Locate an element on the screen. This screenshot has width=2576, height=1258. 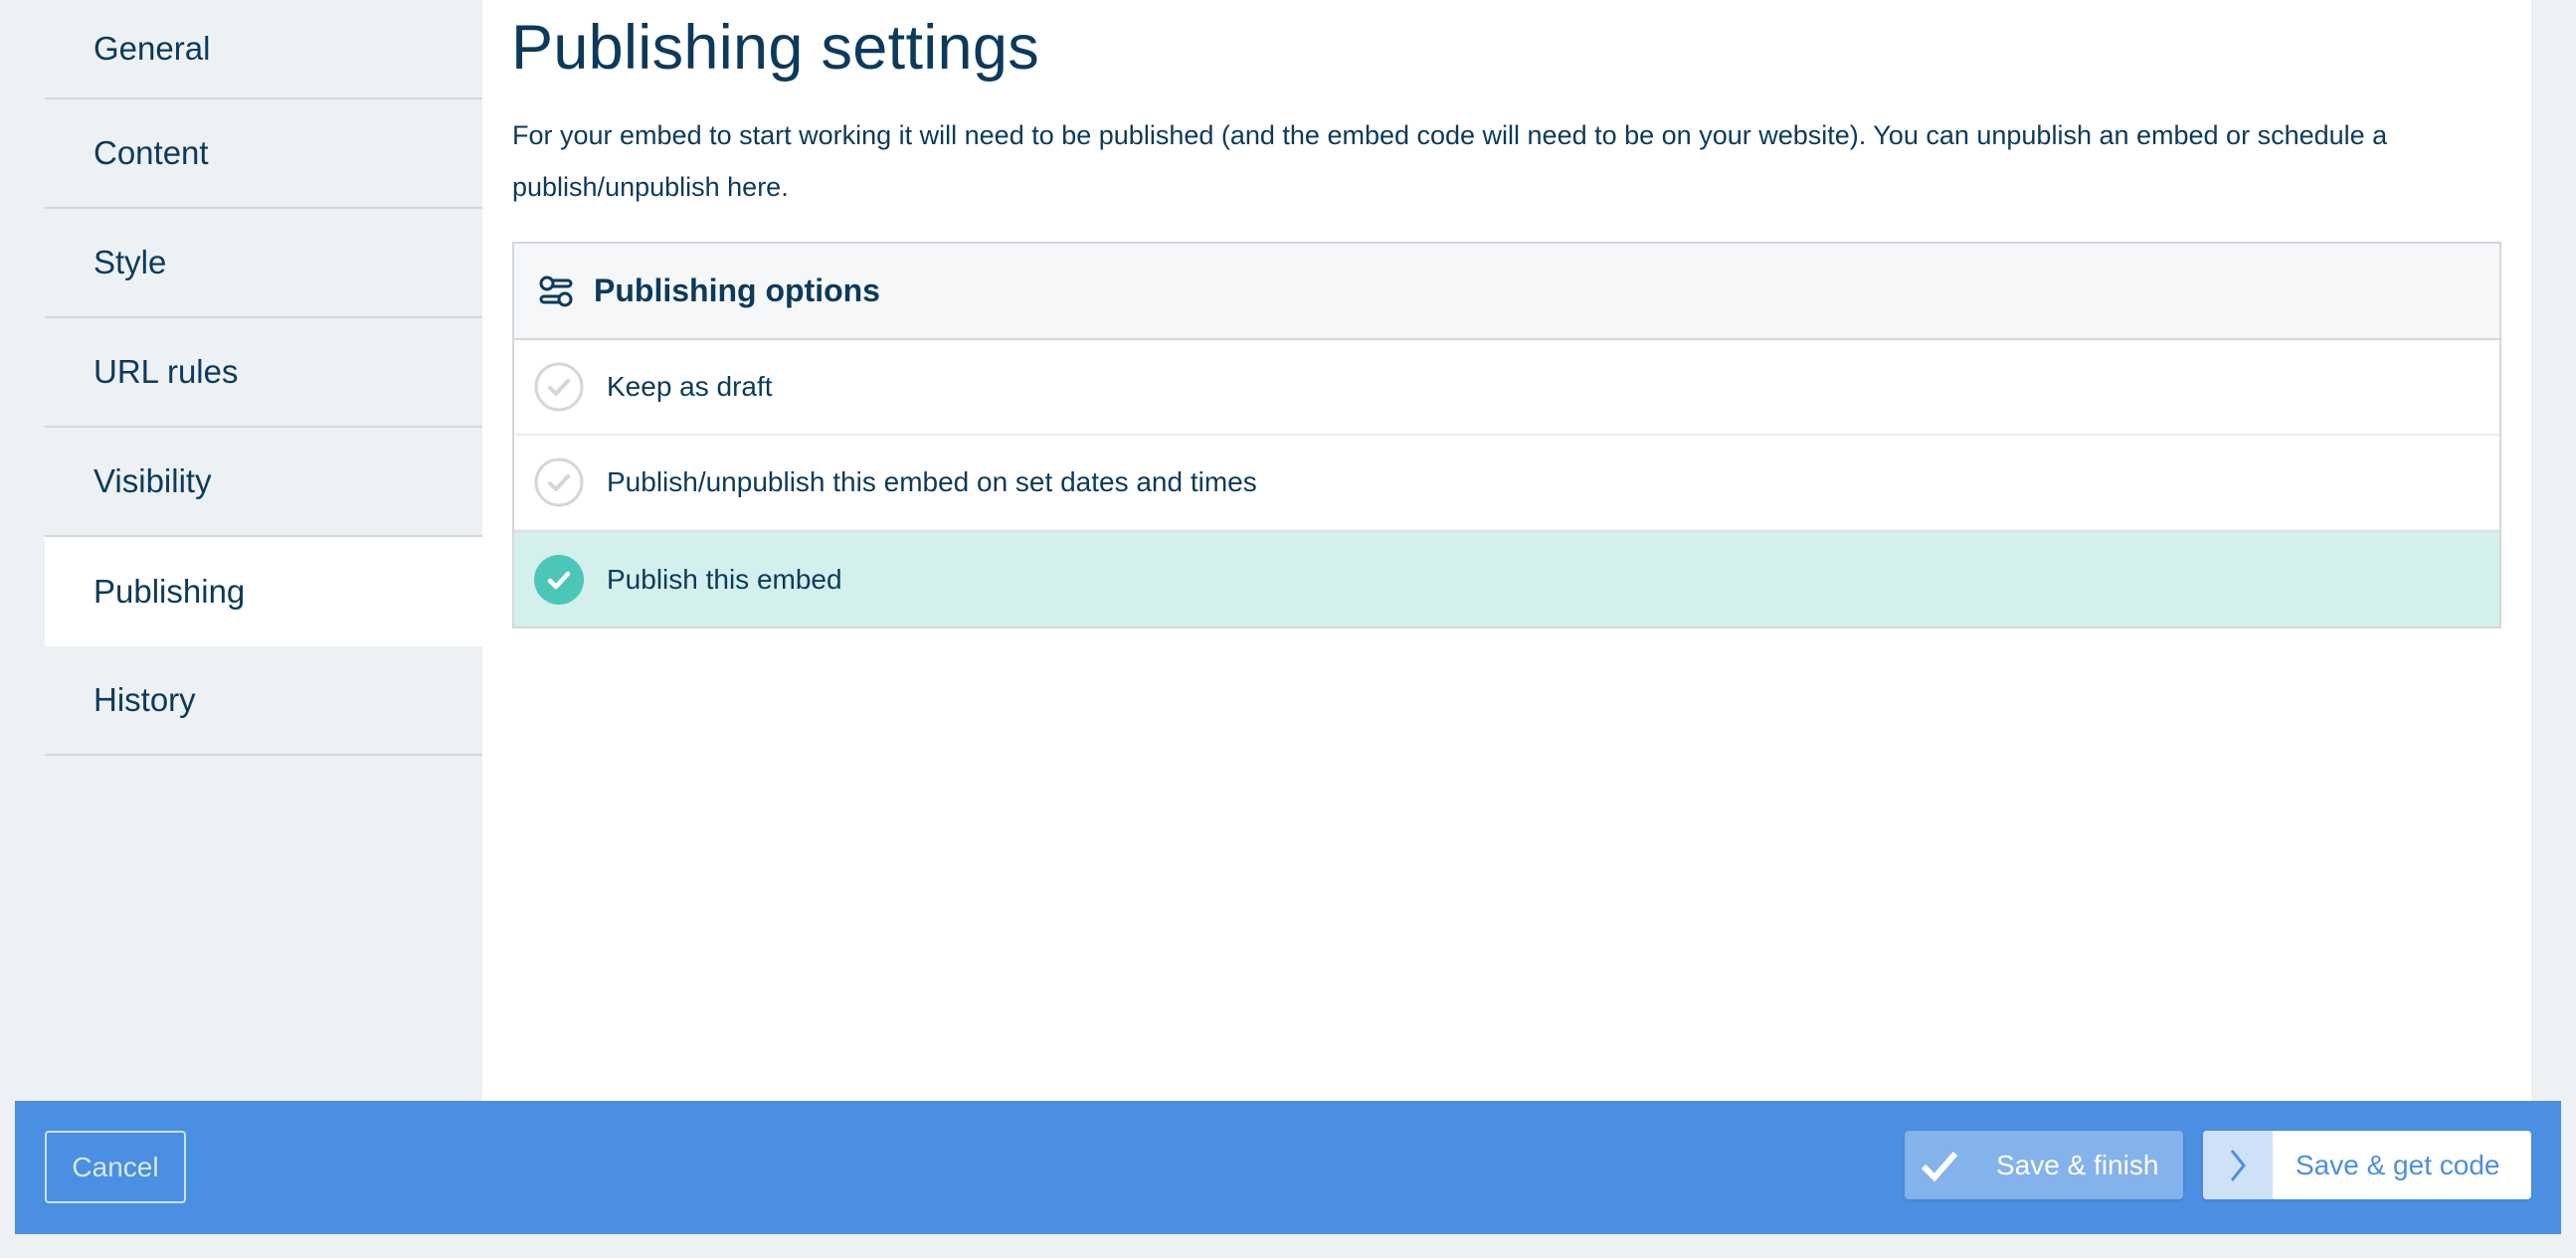
sidebar-item-label: Publishing is located at coordinates (169, 591).